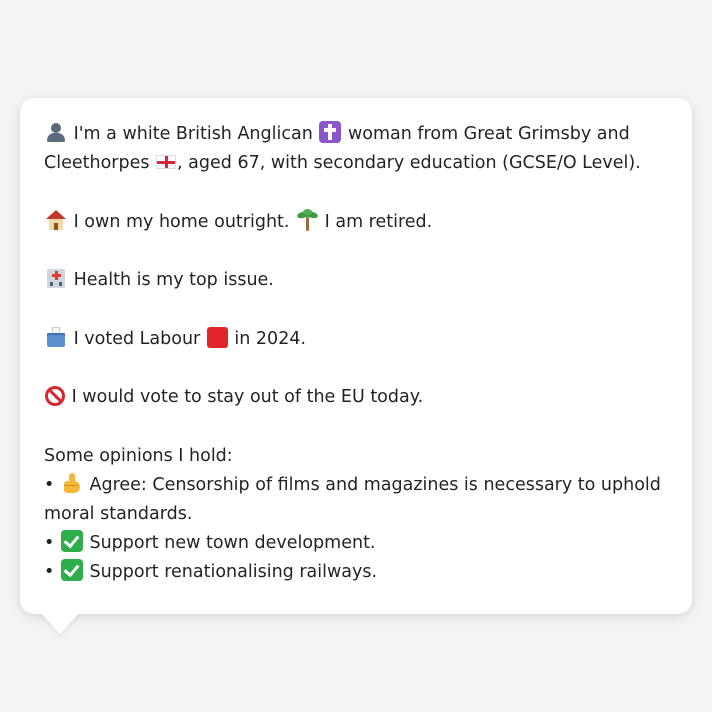 Image resolution: width=712 pixels, height=712 pixels. Describe the element at coordinates (56, 337) in the screenshot. I see `ballot-box-icon` at that location.